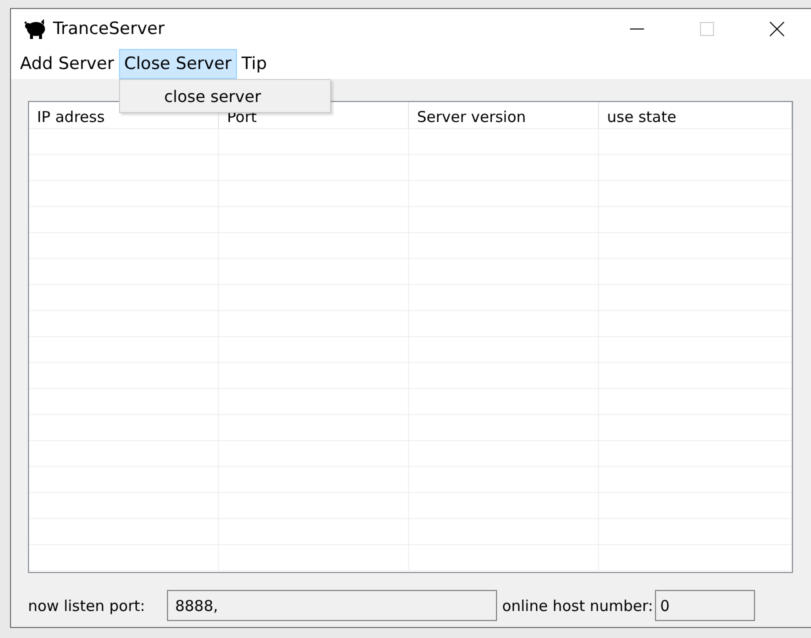 Image resolution: width=811 pixels, height=638 pixels. What do you see at coordinates (178, 64) in the screenshot?
I see `menu-item: Close Server` at bounding box center [178, 64].